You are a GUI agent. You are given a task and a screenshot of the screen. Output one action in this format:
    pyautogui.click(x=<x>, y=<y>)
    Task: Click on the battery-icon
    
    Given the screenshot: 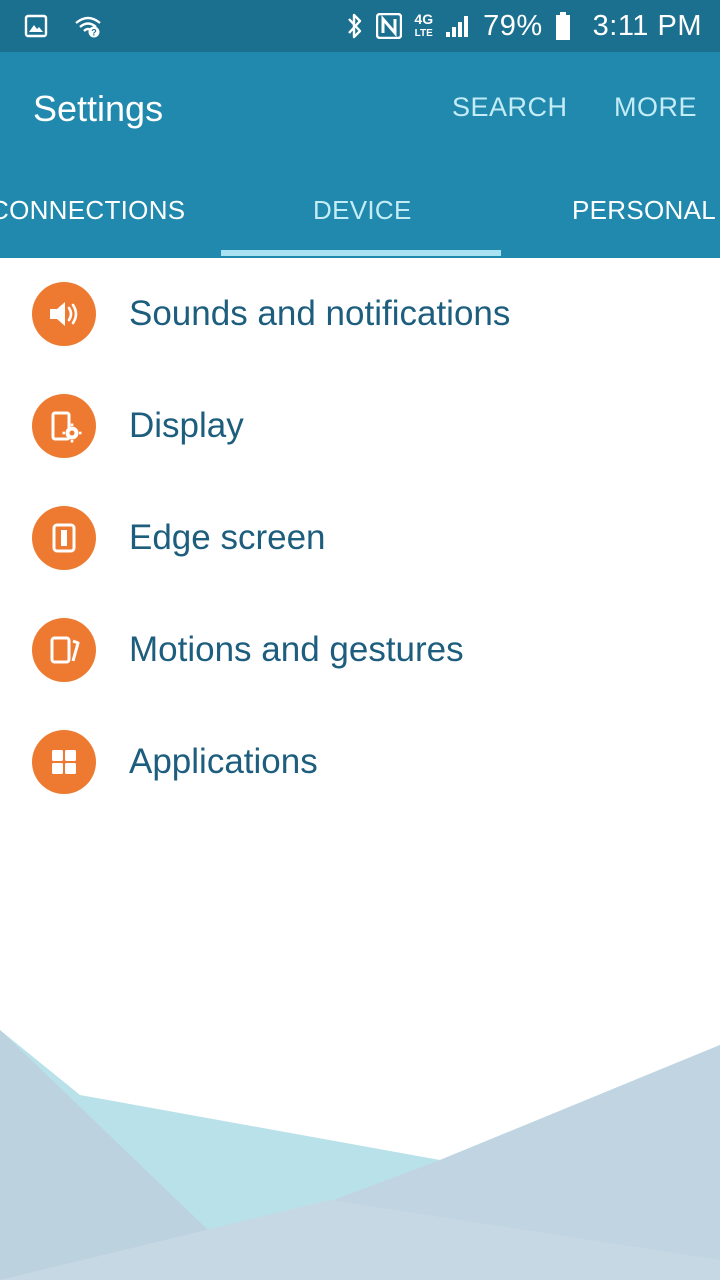 What is the action you would take?
    pyautogui.click(x=563, y=26)
    